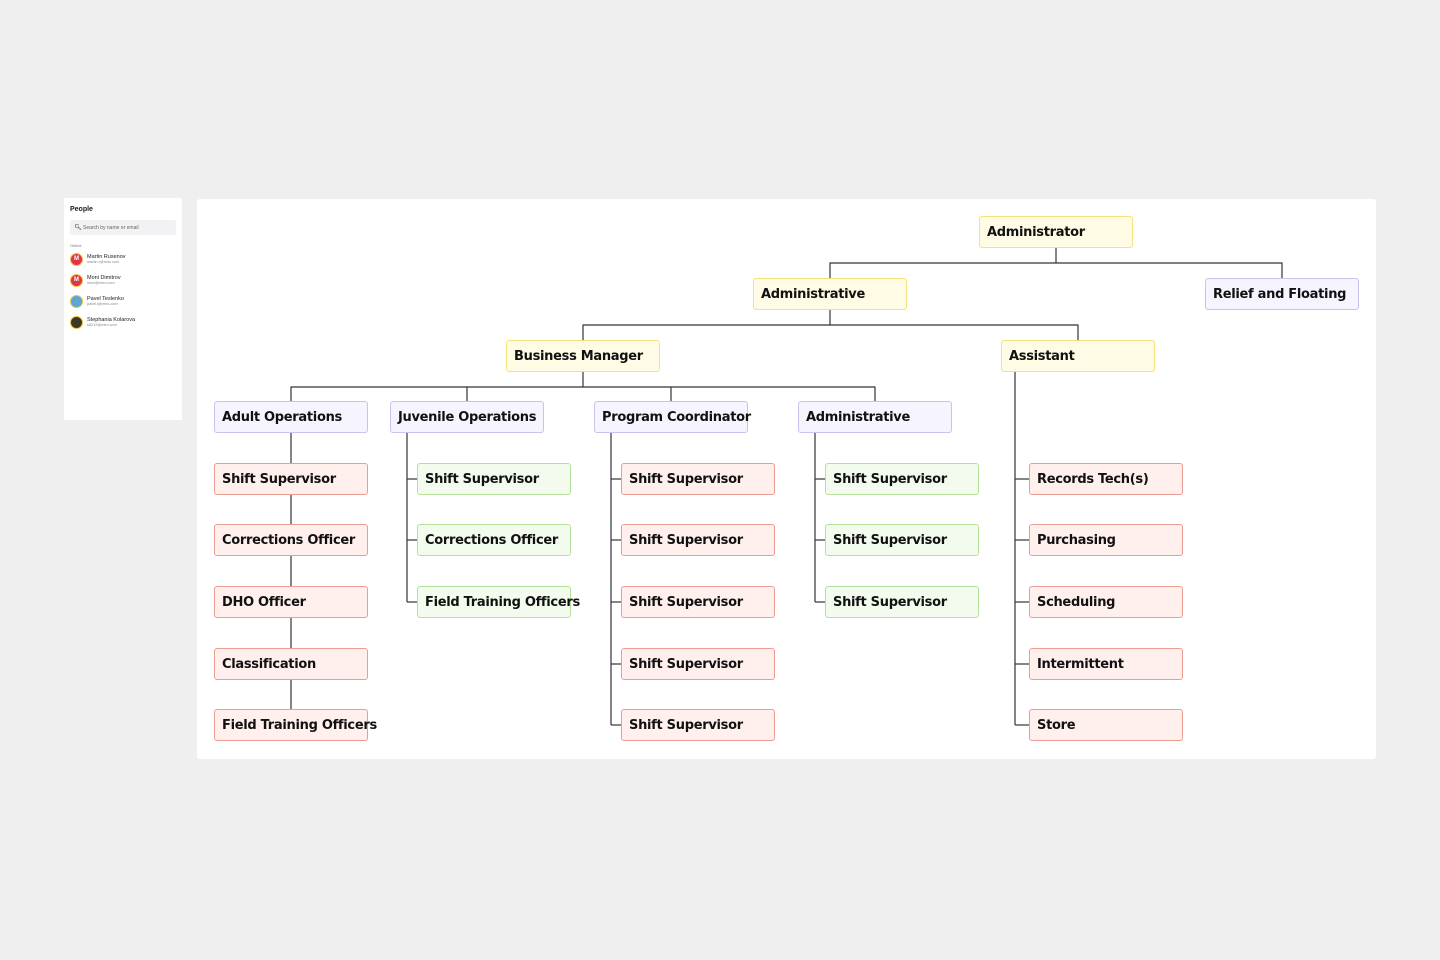 The image size is (1440, 960). What do you see at coordinates (81, 209) in the screenshot?
I see `people-title: People` at bounding box center [81, 209].